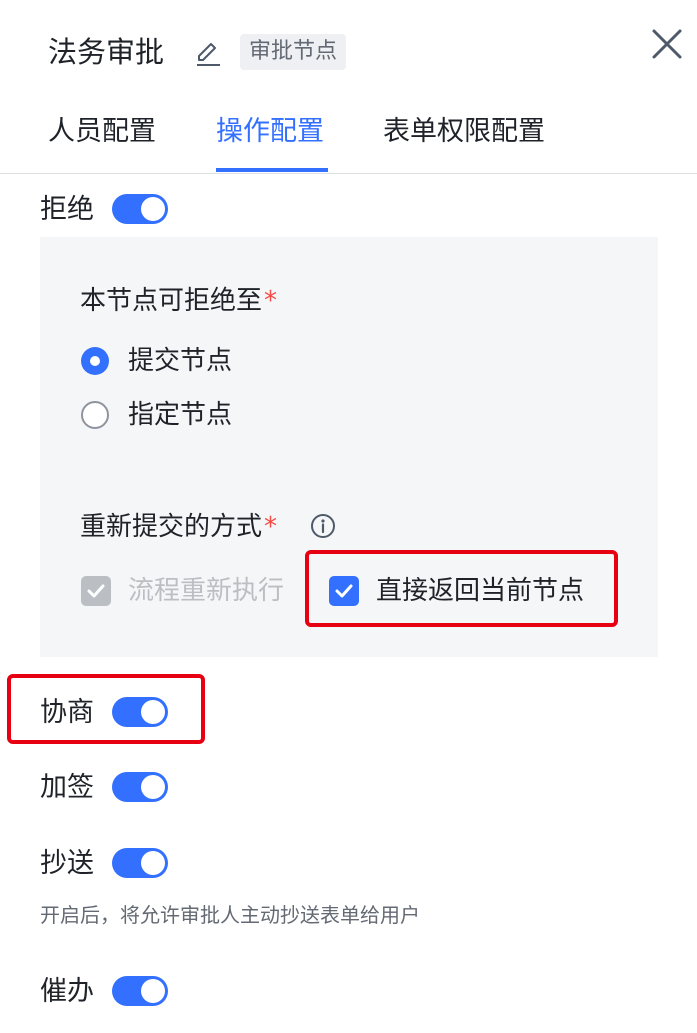  Describe the element at coordinates (206, 591) in the screenshot. I see `checkbox-restart-flow-label: 流程重新执行` at that location.